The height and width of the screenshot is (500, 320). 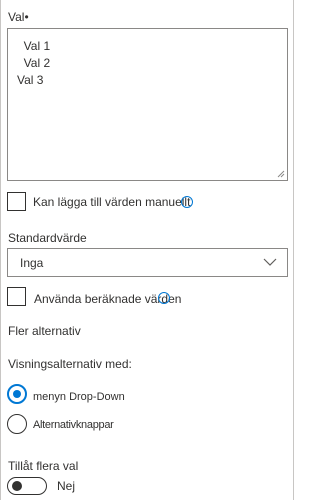 What do you see at coordinates (112, 202) in the screenshot?
I see `allow-manual-label: Kan lägga till värden manuellt` at bounding box center [112, 202].